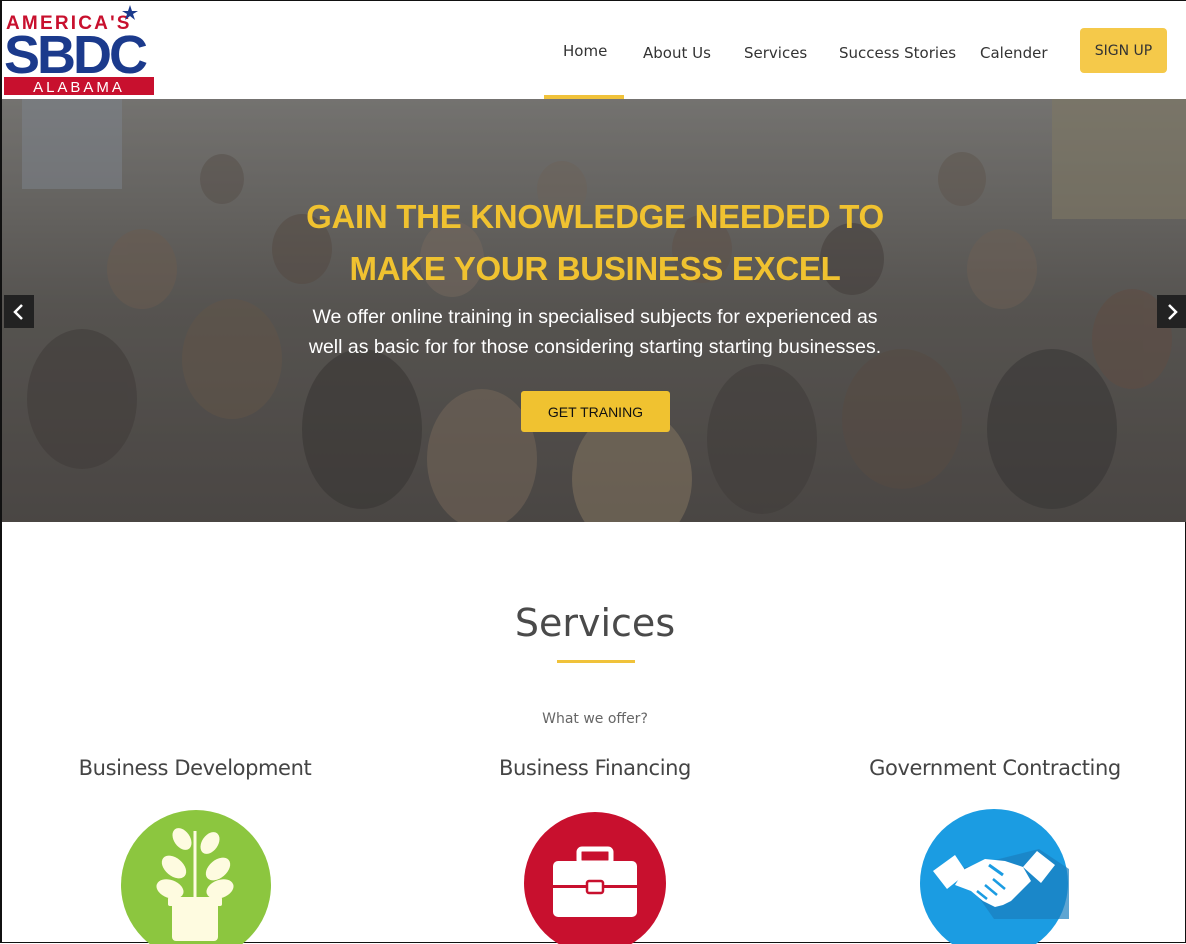  What do you see at coordinates (595, 411) in the screenshot?
I see `get-training-button: GET TRANING` at bounding box center [595, 411].